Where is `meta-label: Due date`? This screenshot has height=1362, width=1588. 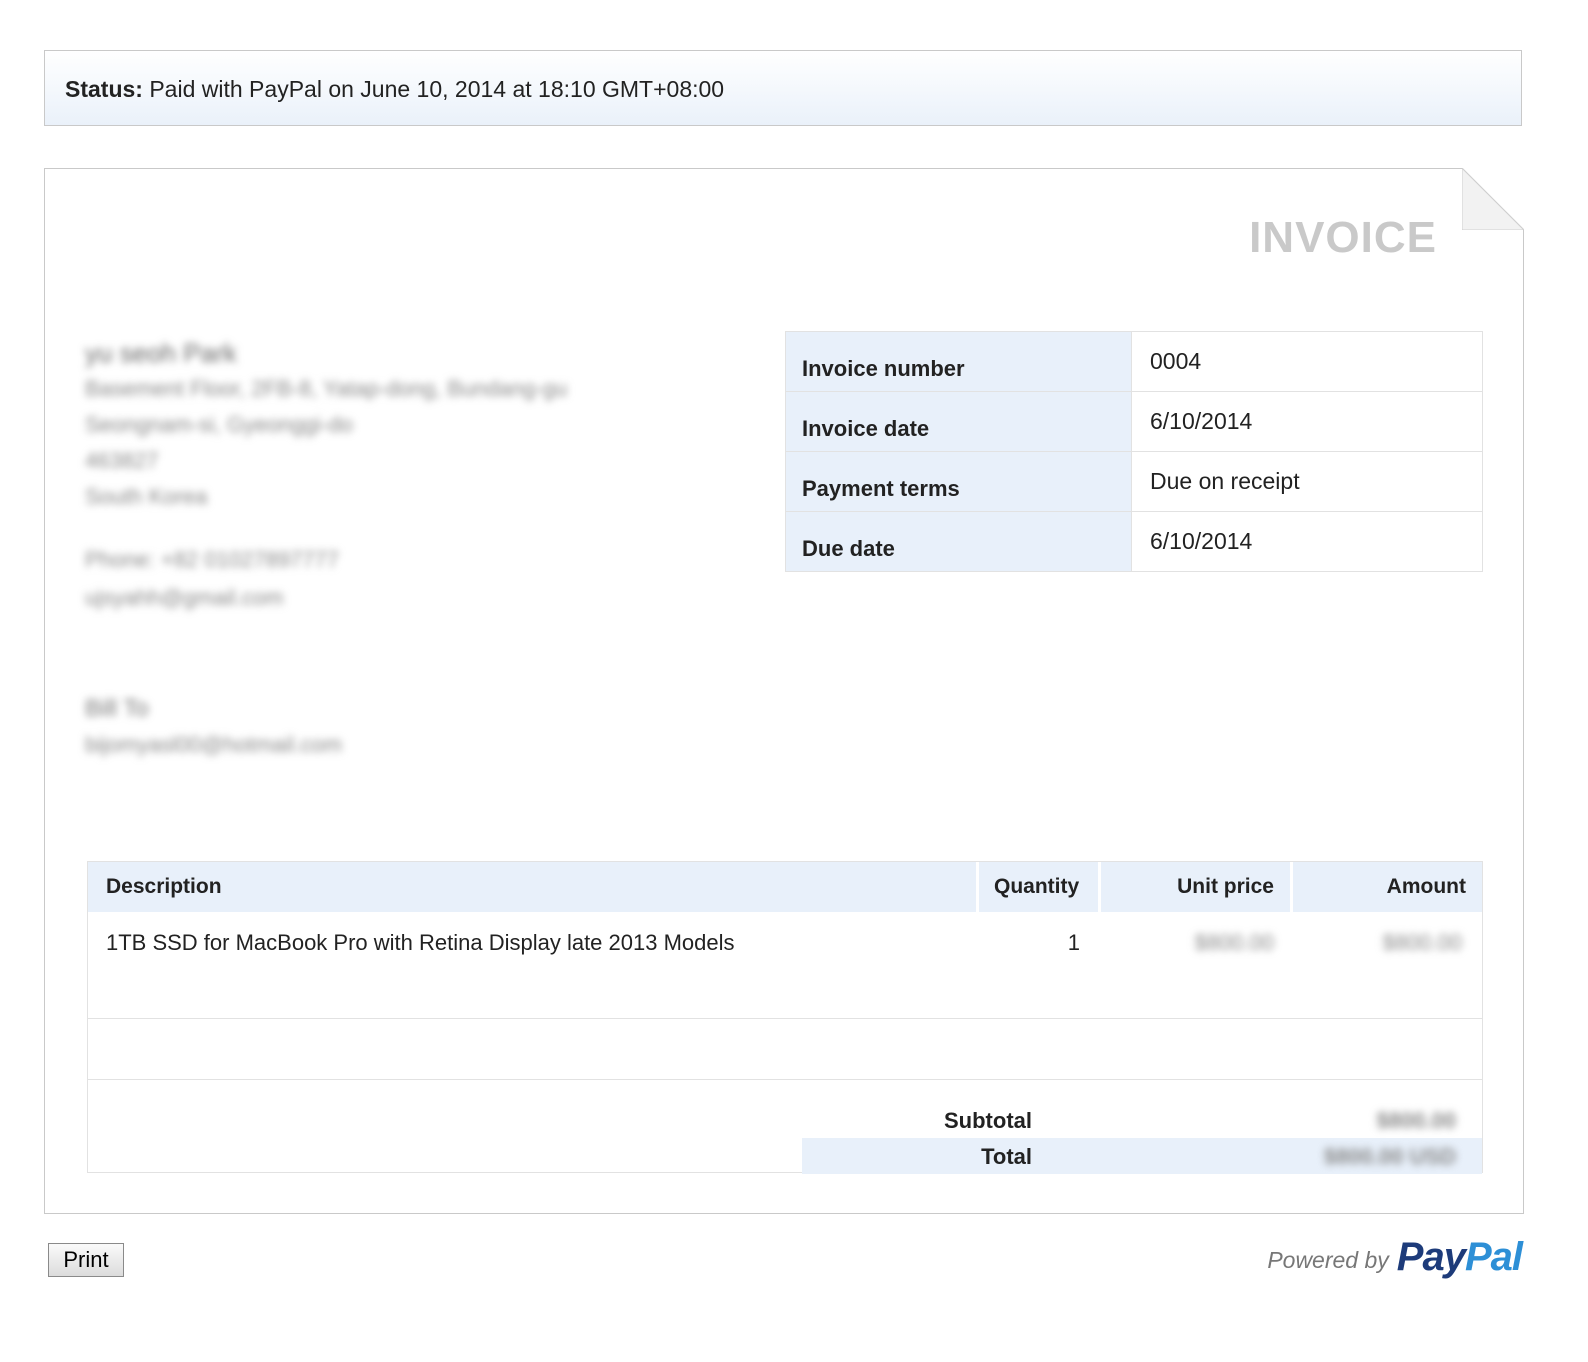 meta-label: Due date is located at coordinates (958, 541).